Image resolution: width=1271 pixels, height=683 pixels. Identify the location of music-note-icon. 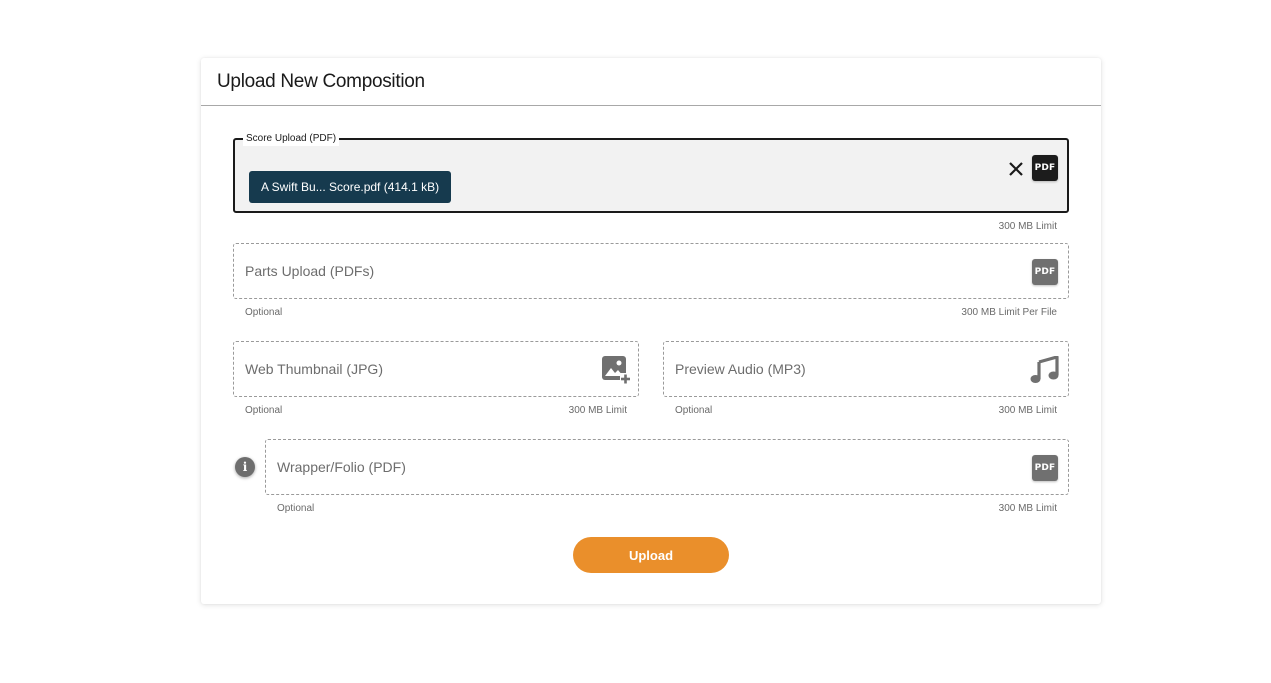
(1045, 369).